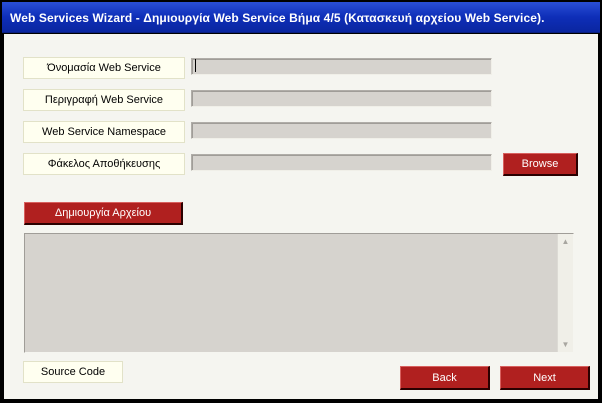 This screenshot has height=403, width=602. I want to click on text-caret, so click(195, 65).